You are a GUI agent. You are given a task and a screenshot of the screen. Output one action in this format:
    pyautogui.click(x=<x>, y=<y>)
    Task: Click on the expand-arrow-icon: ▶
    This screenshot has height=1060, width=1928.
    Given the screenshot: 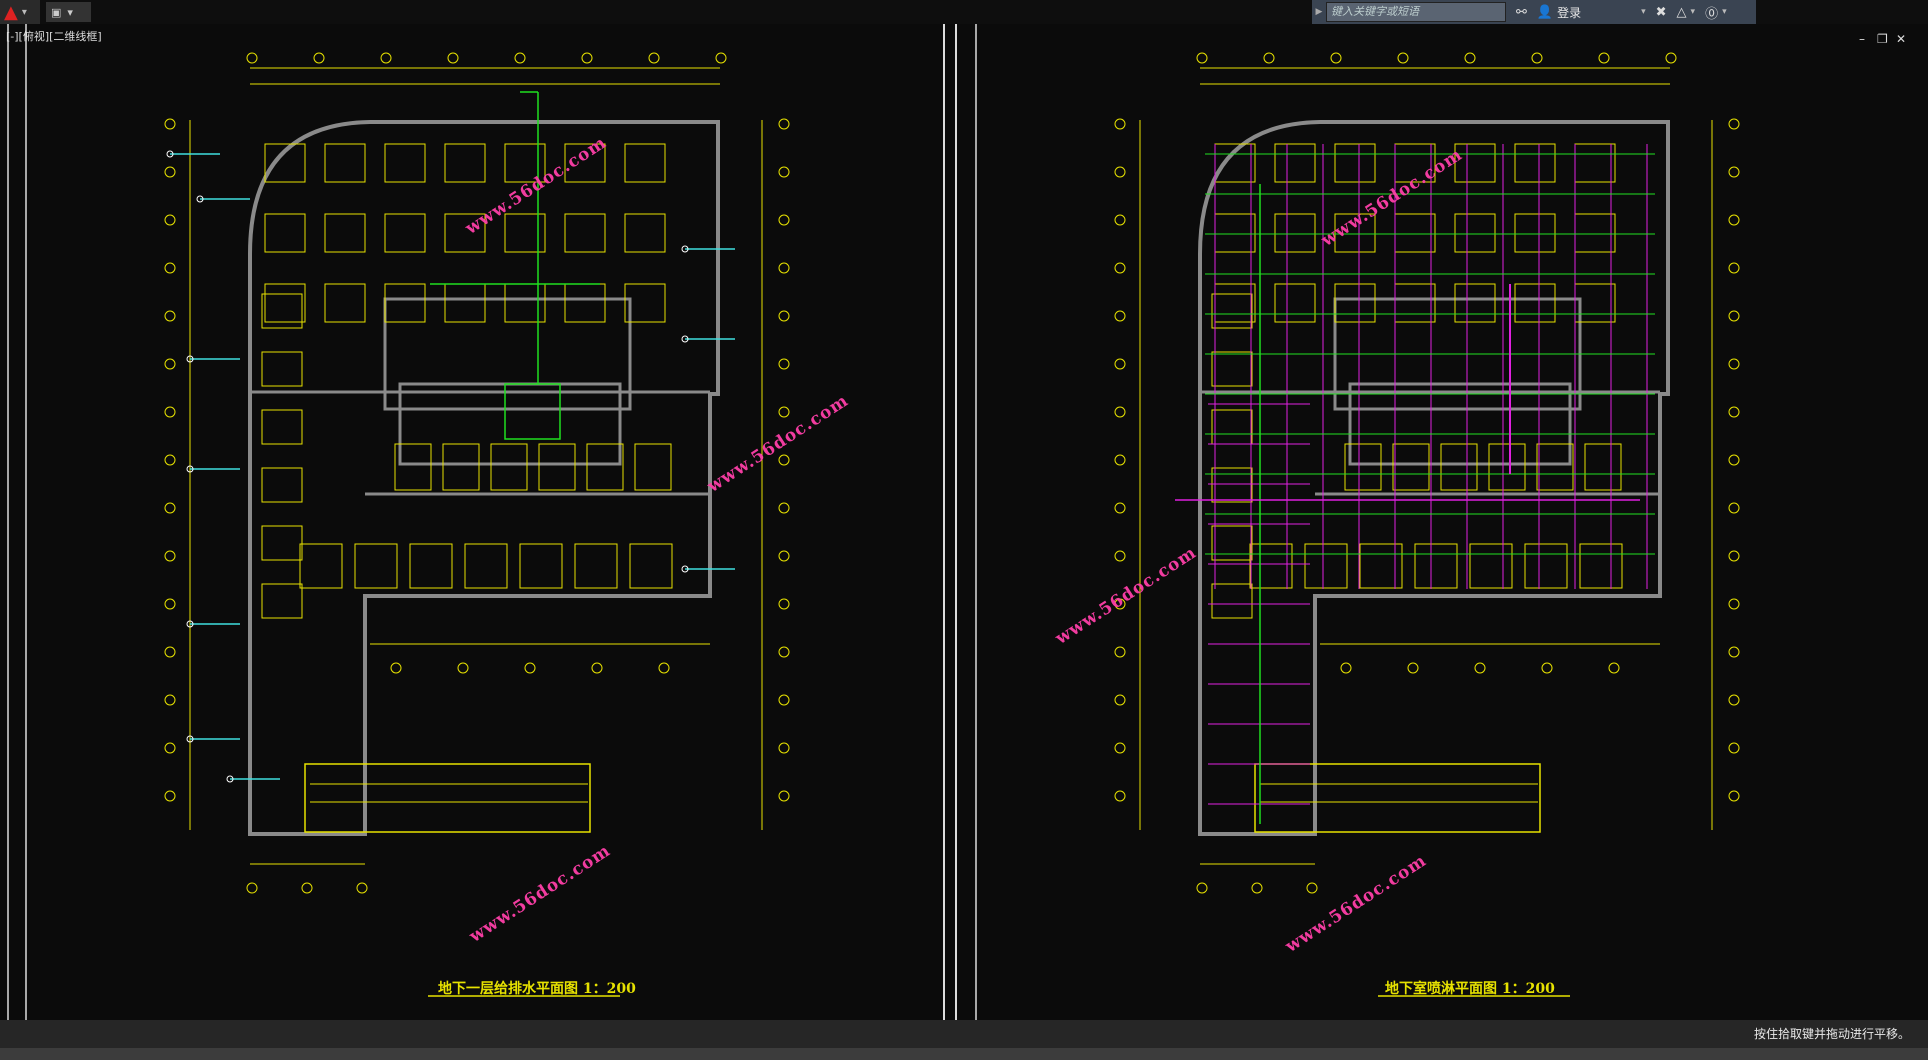 What is the action you would take?
    pyautogui.click(x=1319, y=12)
    